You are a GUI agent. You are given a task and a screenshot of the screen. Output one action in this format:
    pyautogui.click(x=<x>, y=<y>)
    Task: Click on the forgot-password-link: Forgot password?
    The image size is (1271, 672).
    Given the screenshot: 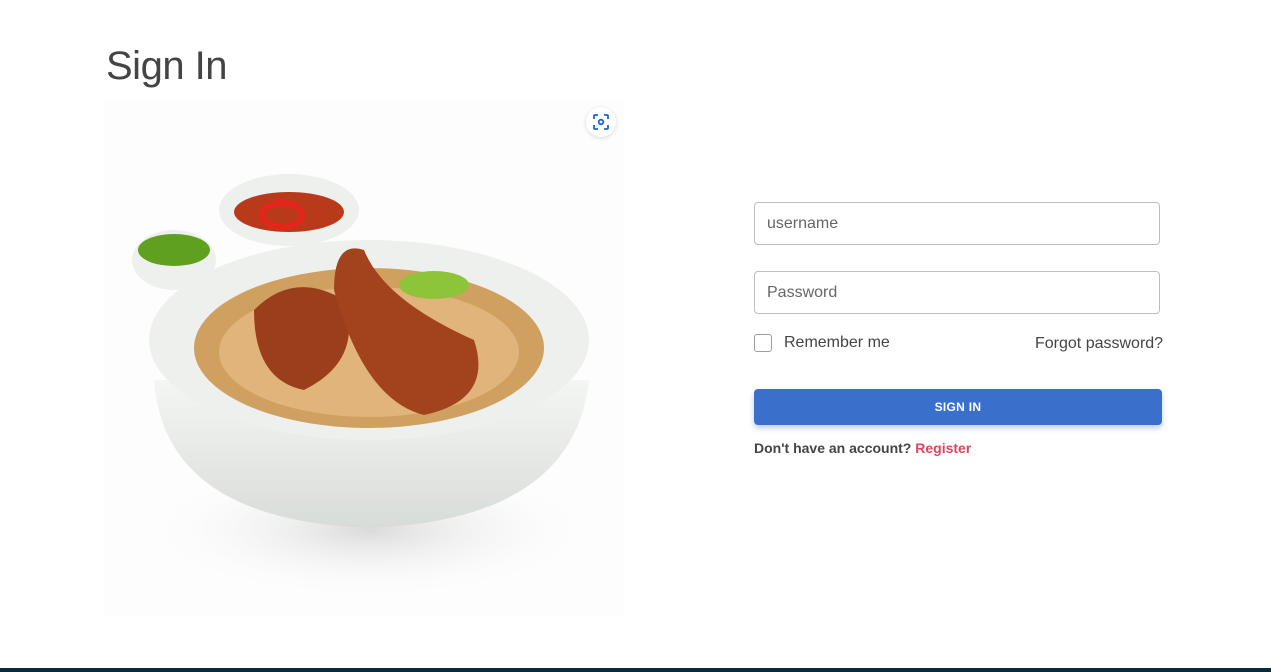 What is the action you would take?
    pyautogui.click(x=1099, y=344)
    